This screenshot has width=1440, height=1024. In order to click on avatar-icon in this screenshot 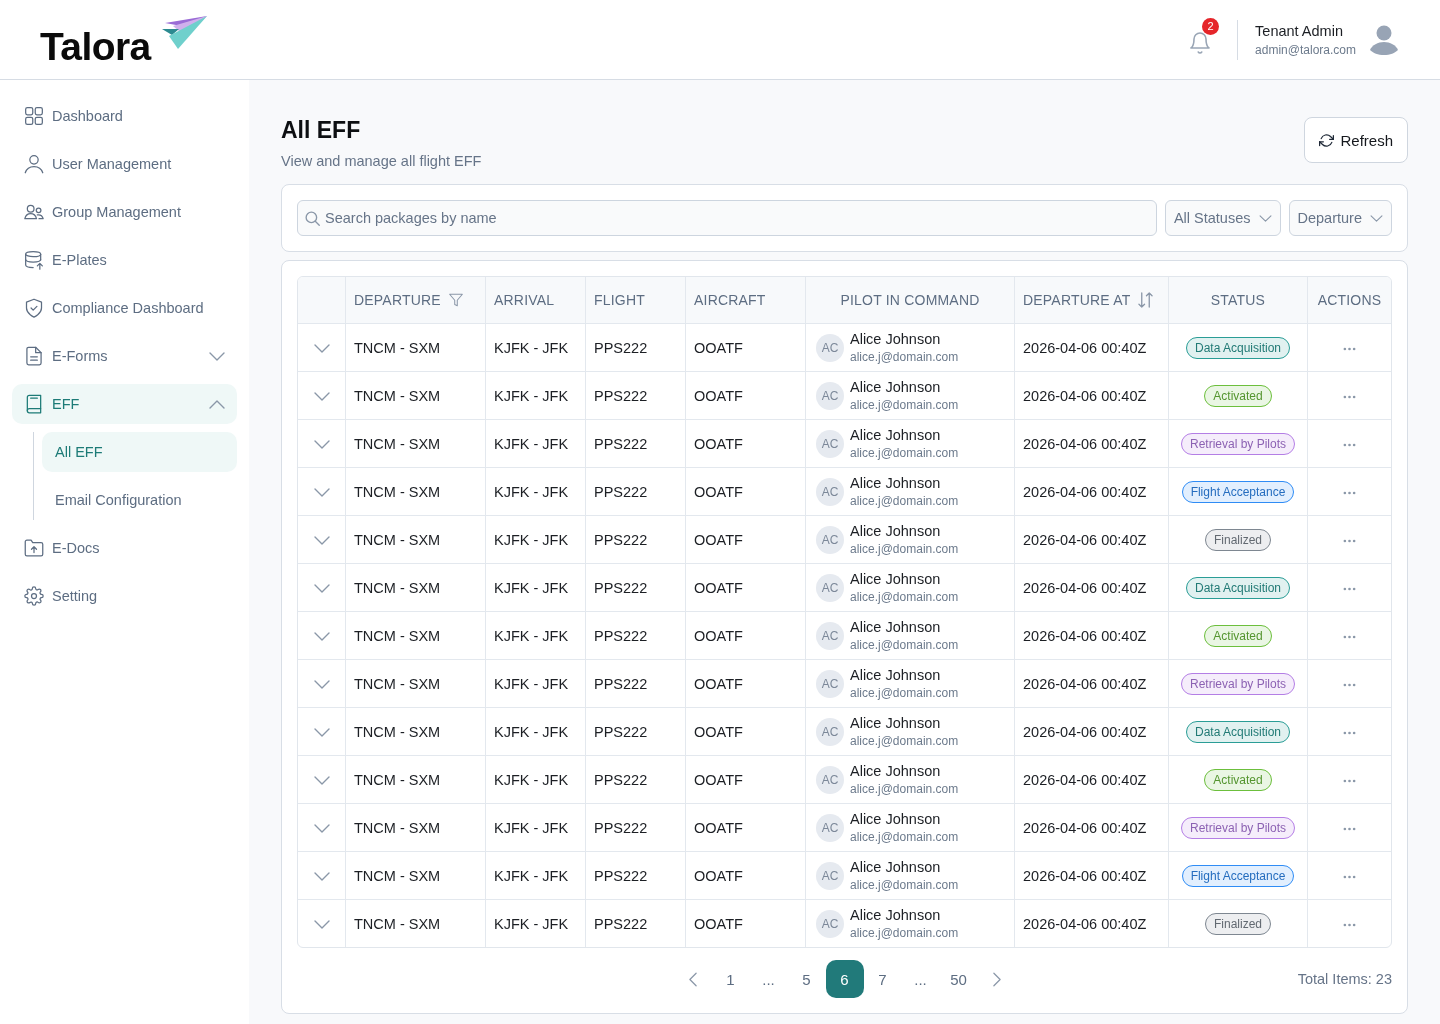, I will do `click(1384, 39)`.